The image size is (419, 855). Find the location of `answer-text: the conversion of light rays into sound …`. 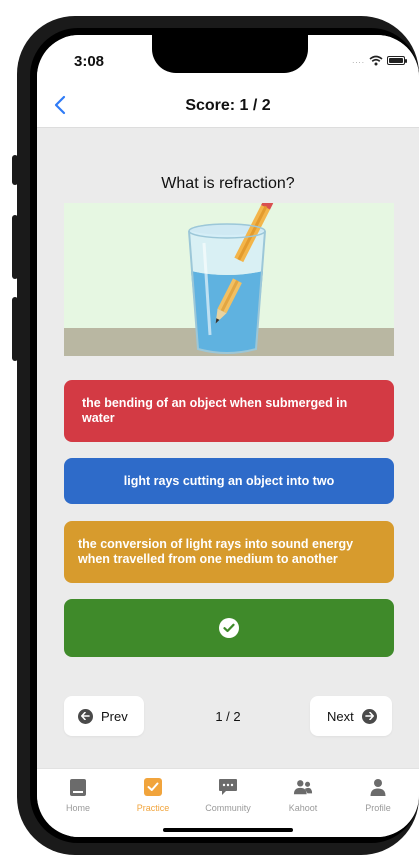

answer-text: the conversion of light rays into sound … is located at coordinates (216, 551).